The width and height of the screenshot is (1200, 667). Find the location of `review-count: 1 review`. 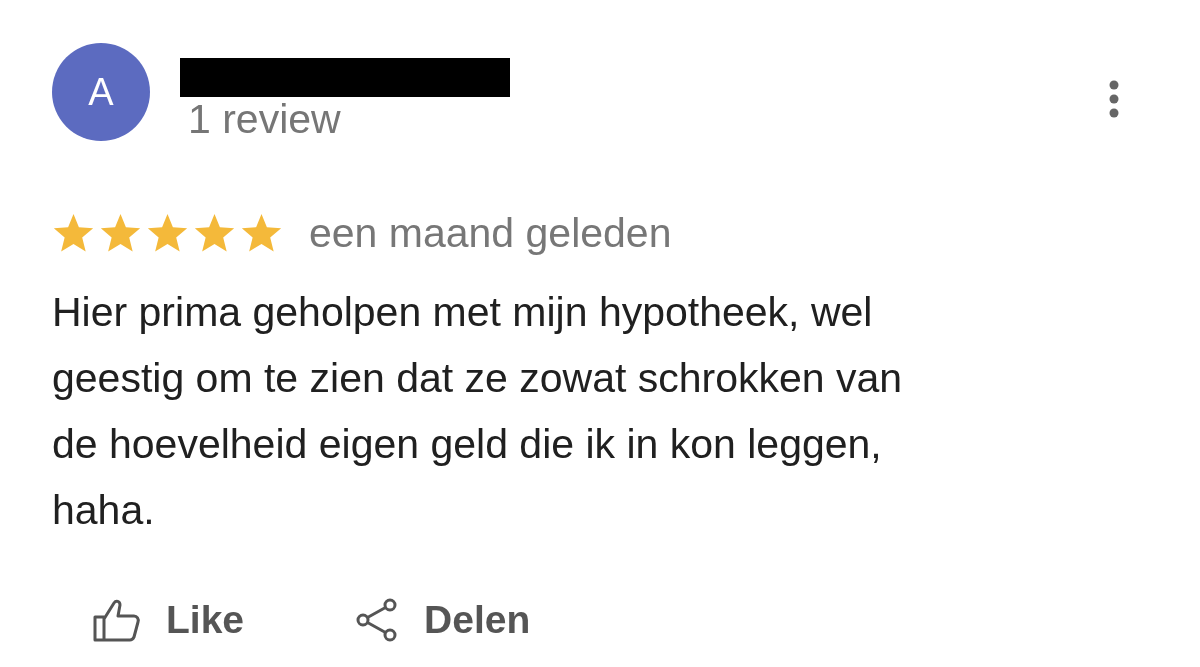

review-count: 1 review is located at coordinates (265, 119).